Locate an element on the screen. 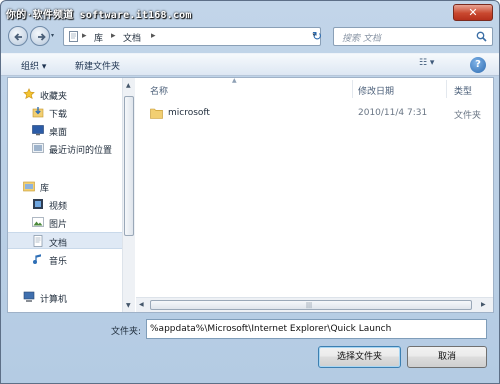 The height and width of the screenshot is (384, 500). forward-arrow-icon is located at coordinates (42, 37).